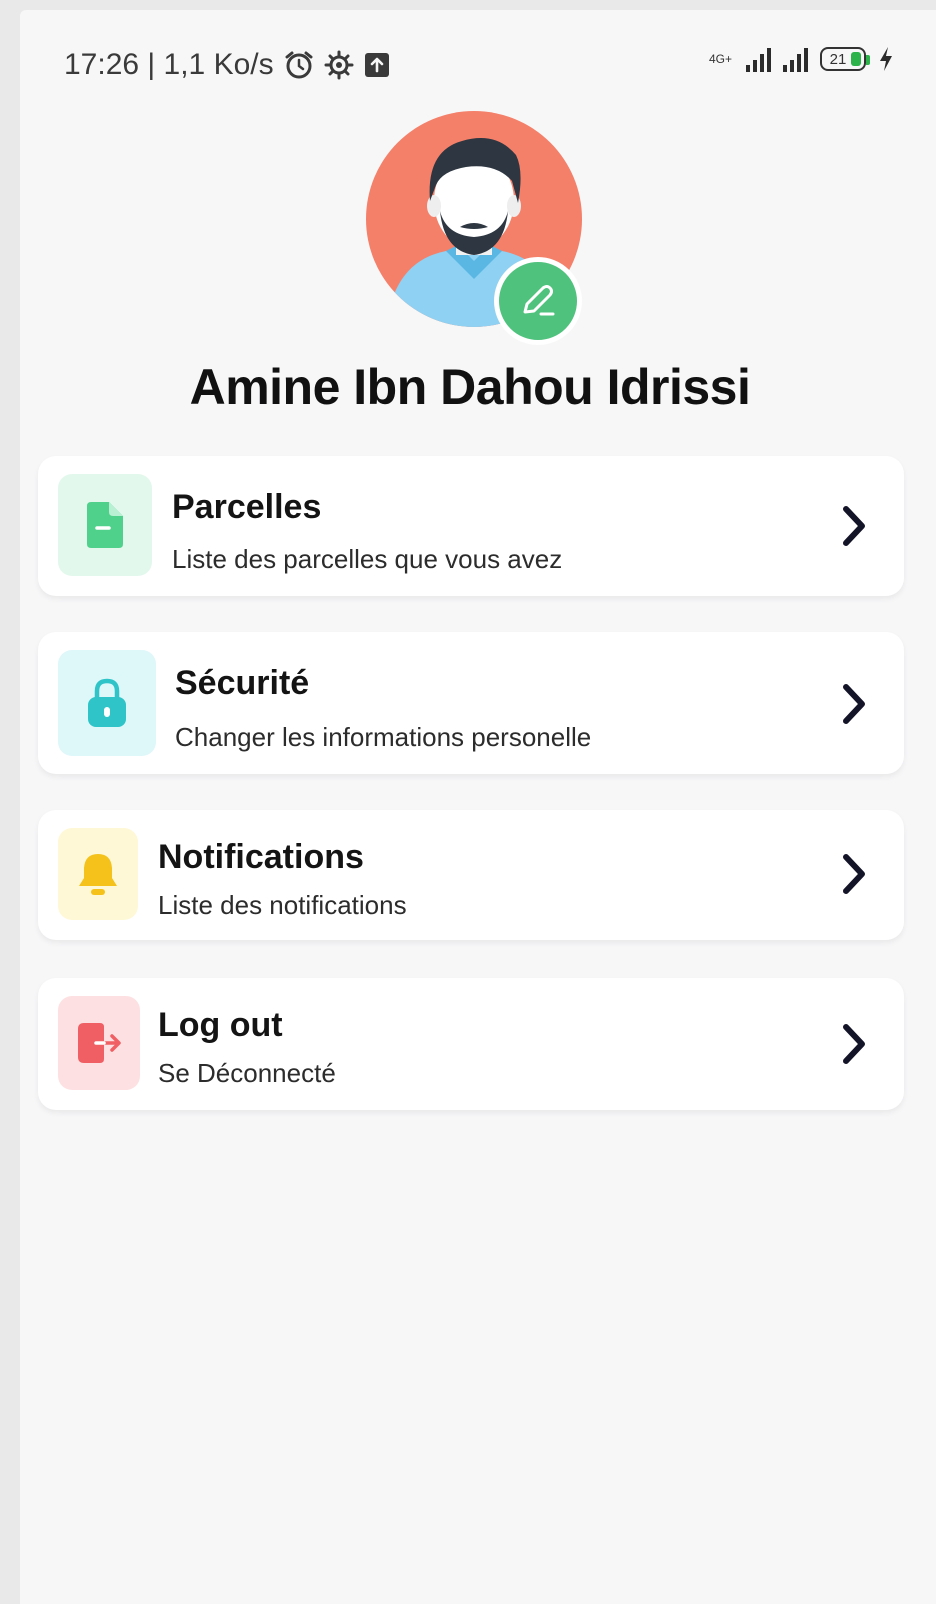 This screenshot has width=936, height=1604. I want to click on menu-item-logout: Log out Se Déconnecté, so click(471, 1044).